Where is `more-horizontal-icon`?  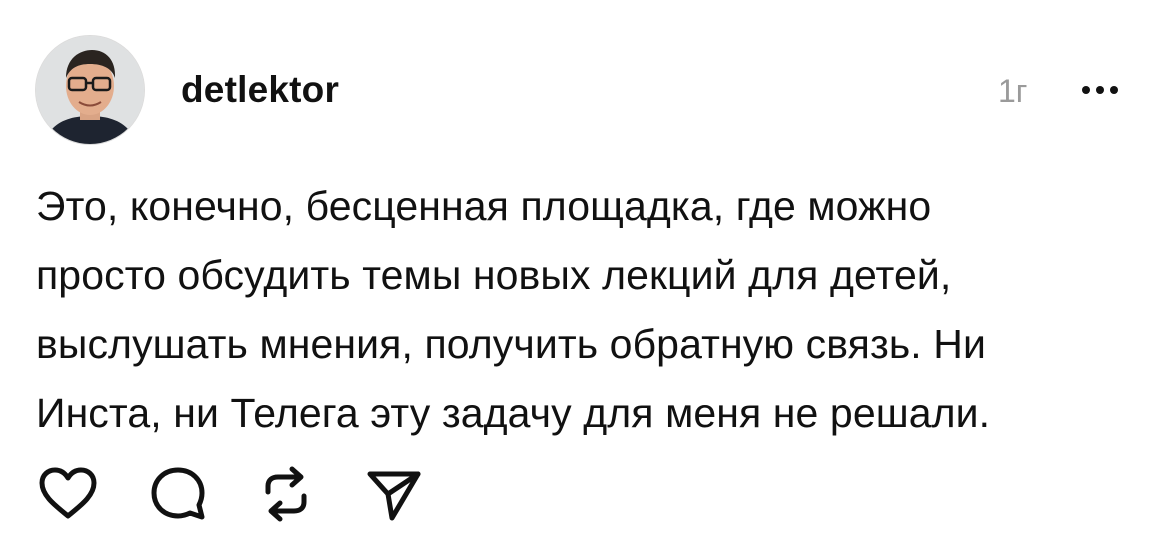 more-horizontal-icon is located at coordinates (1100, 90).